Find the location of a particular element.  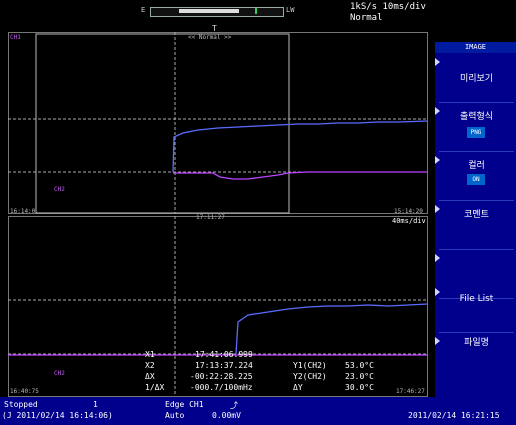

zoom-marker is located at coordinates (256, 11).